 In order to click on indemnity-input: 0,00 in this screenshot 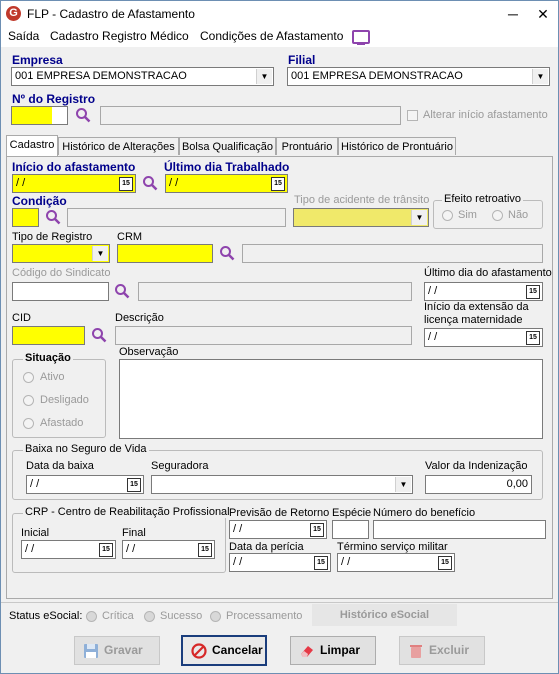, I will do `click(478, 484)`.